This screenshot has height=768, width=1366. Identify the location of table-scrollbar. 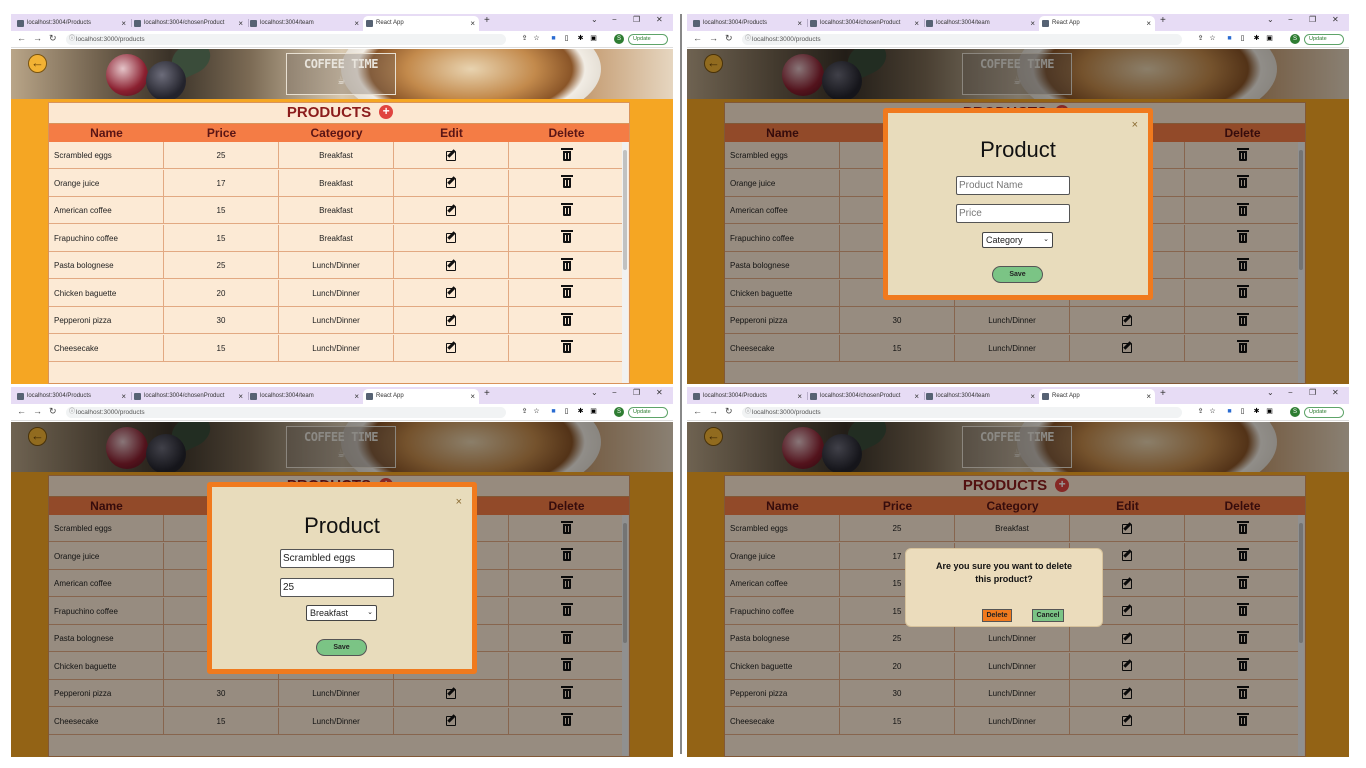
(625, 262).